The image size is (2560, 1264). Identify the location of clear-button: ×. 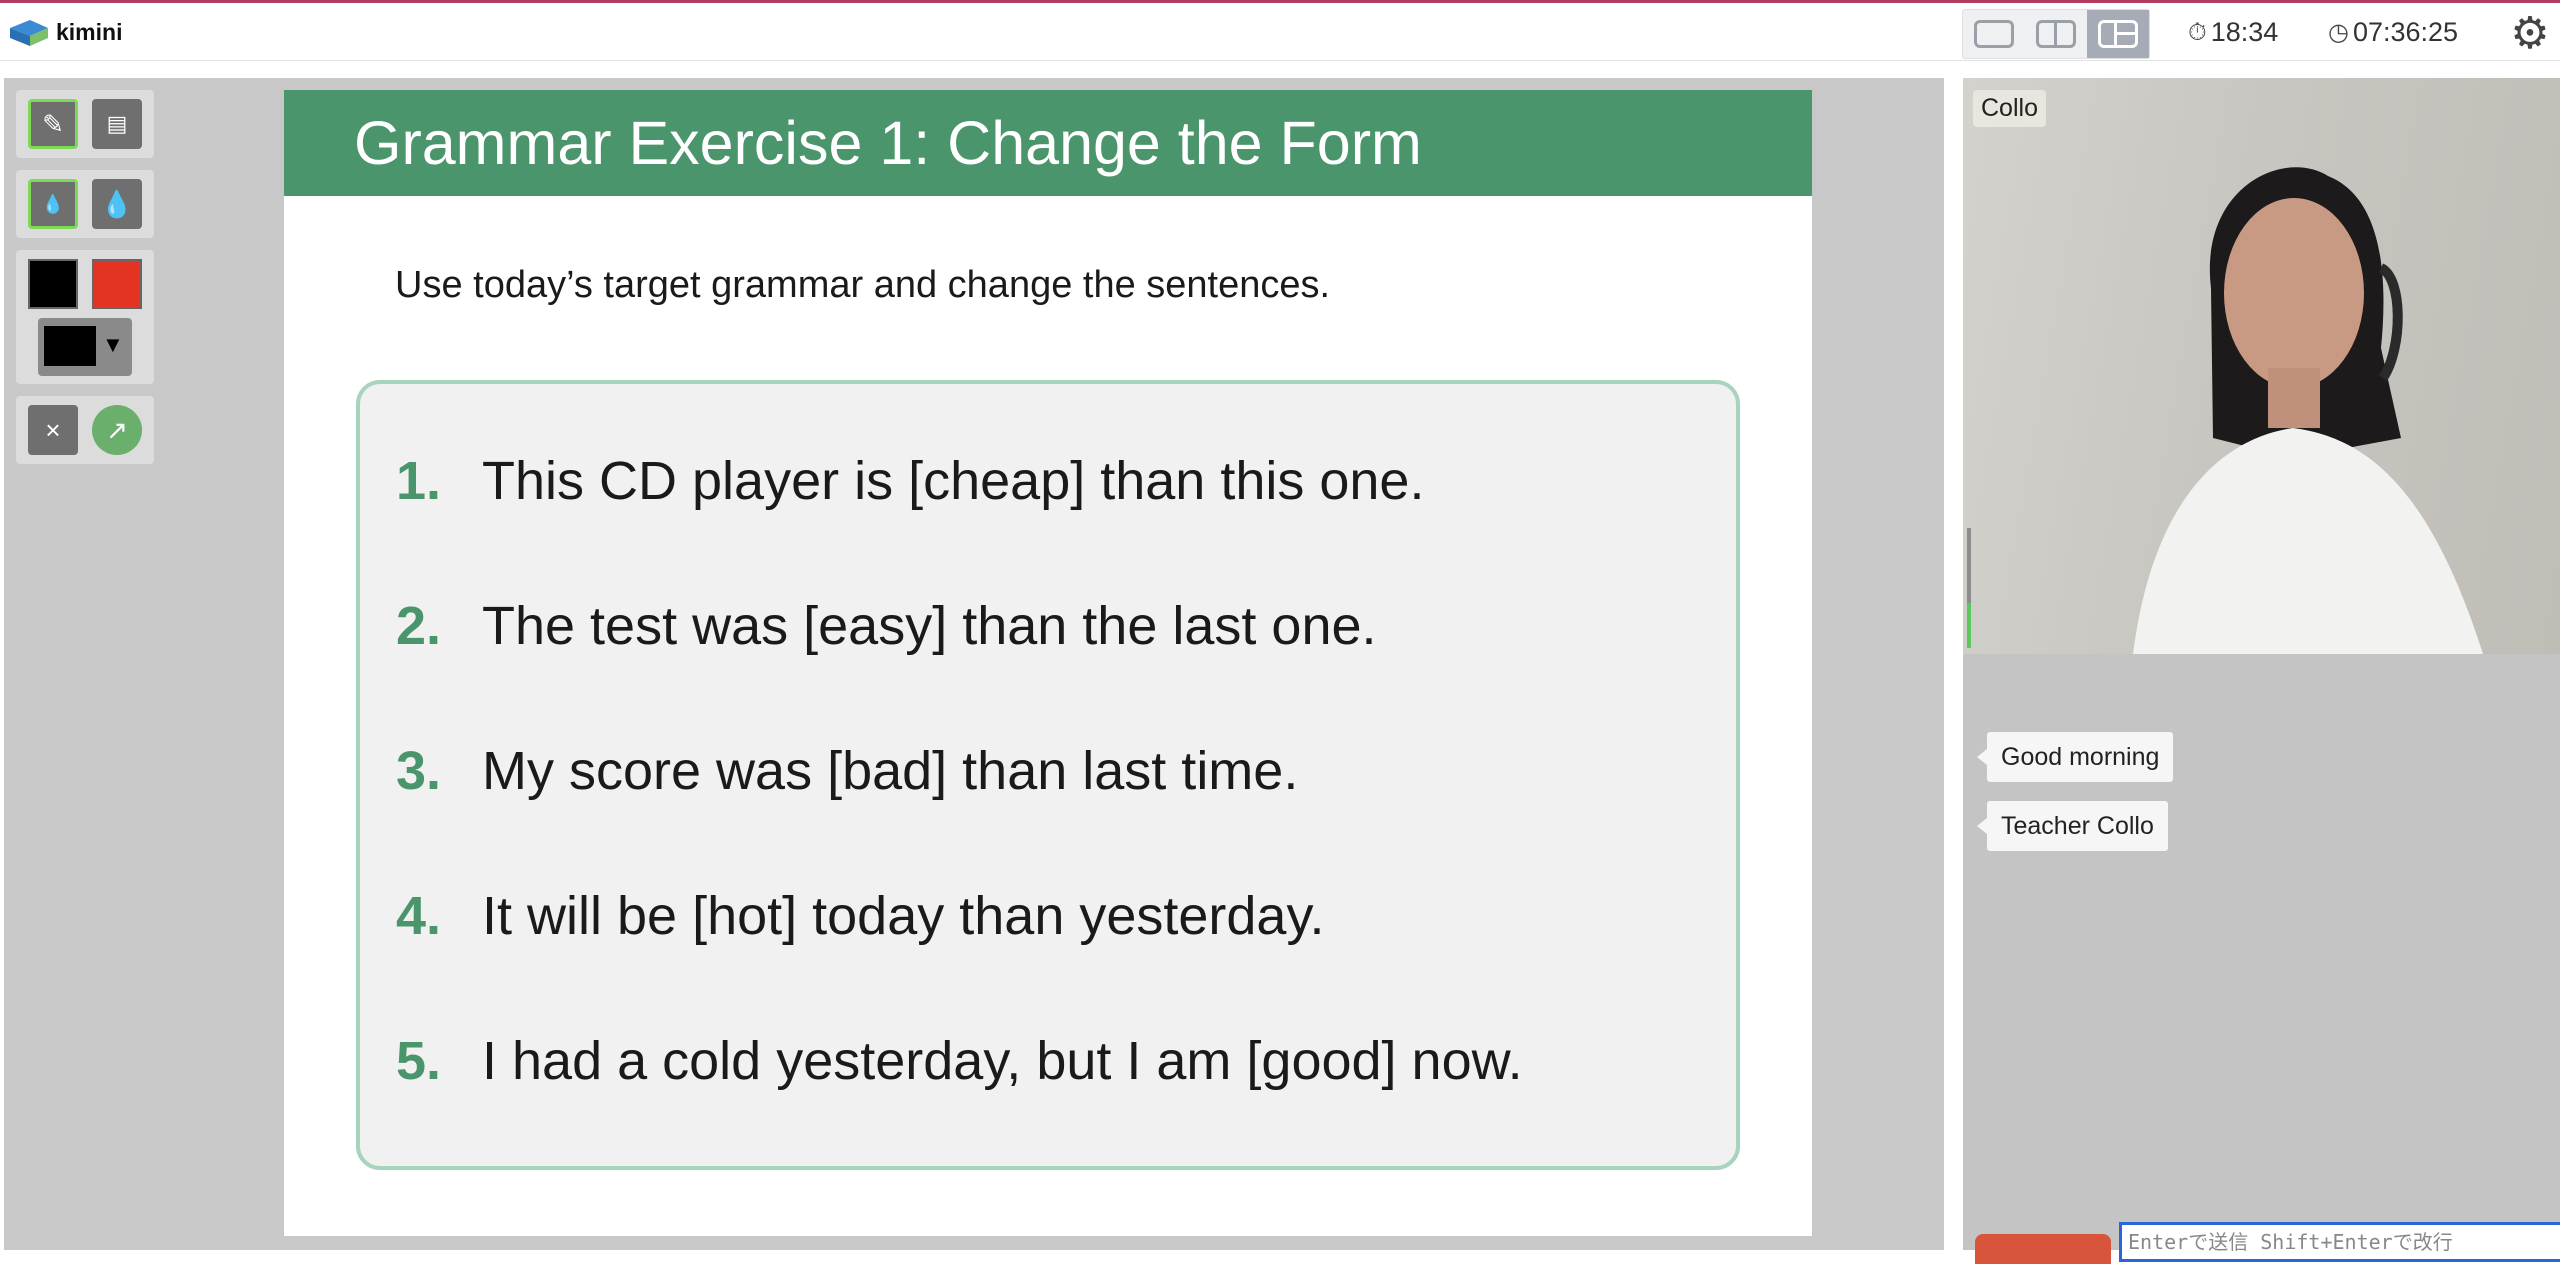
(53, 430).